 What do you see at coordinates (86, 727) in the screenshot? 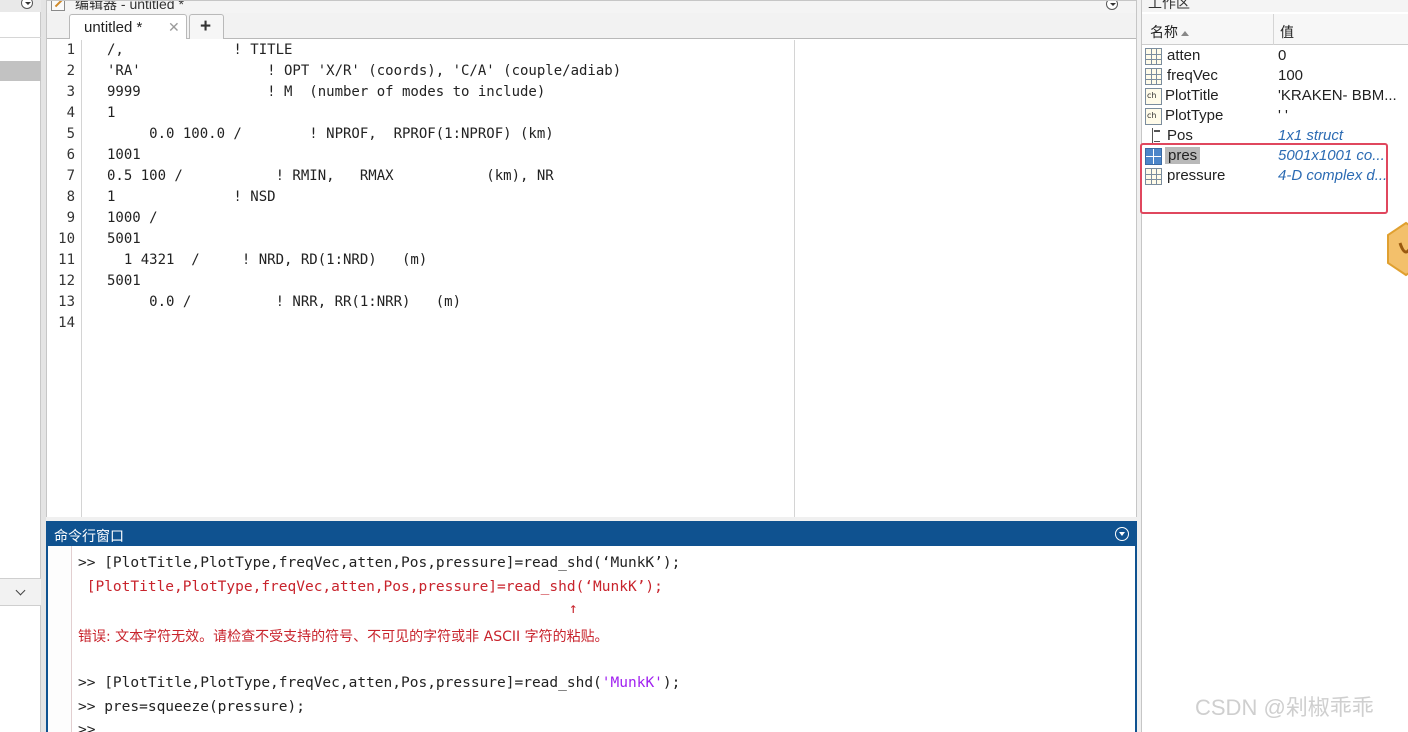
I see `command-prompt: >>` at bounding box center [86, 727].